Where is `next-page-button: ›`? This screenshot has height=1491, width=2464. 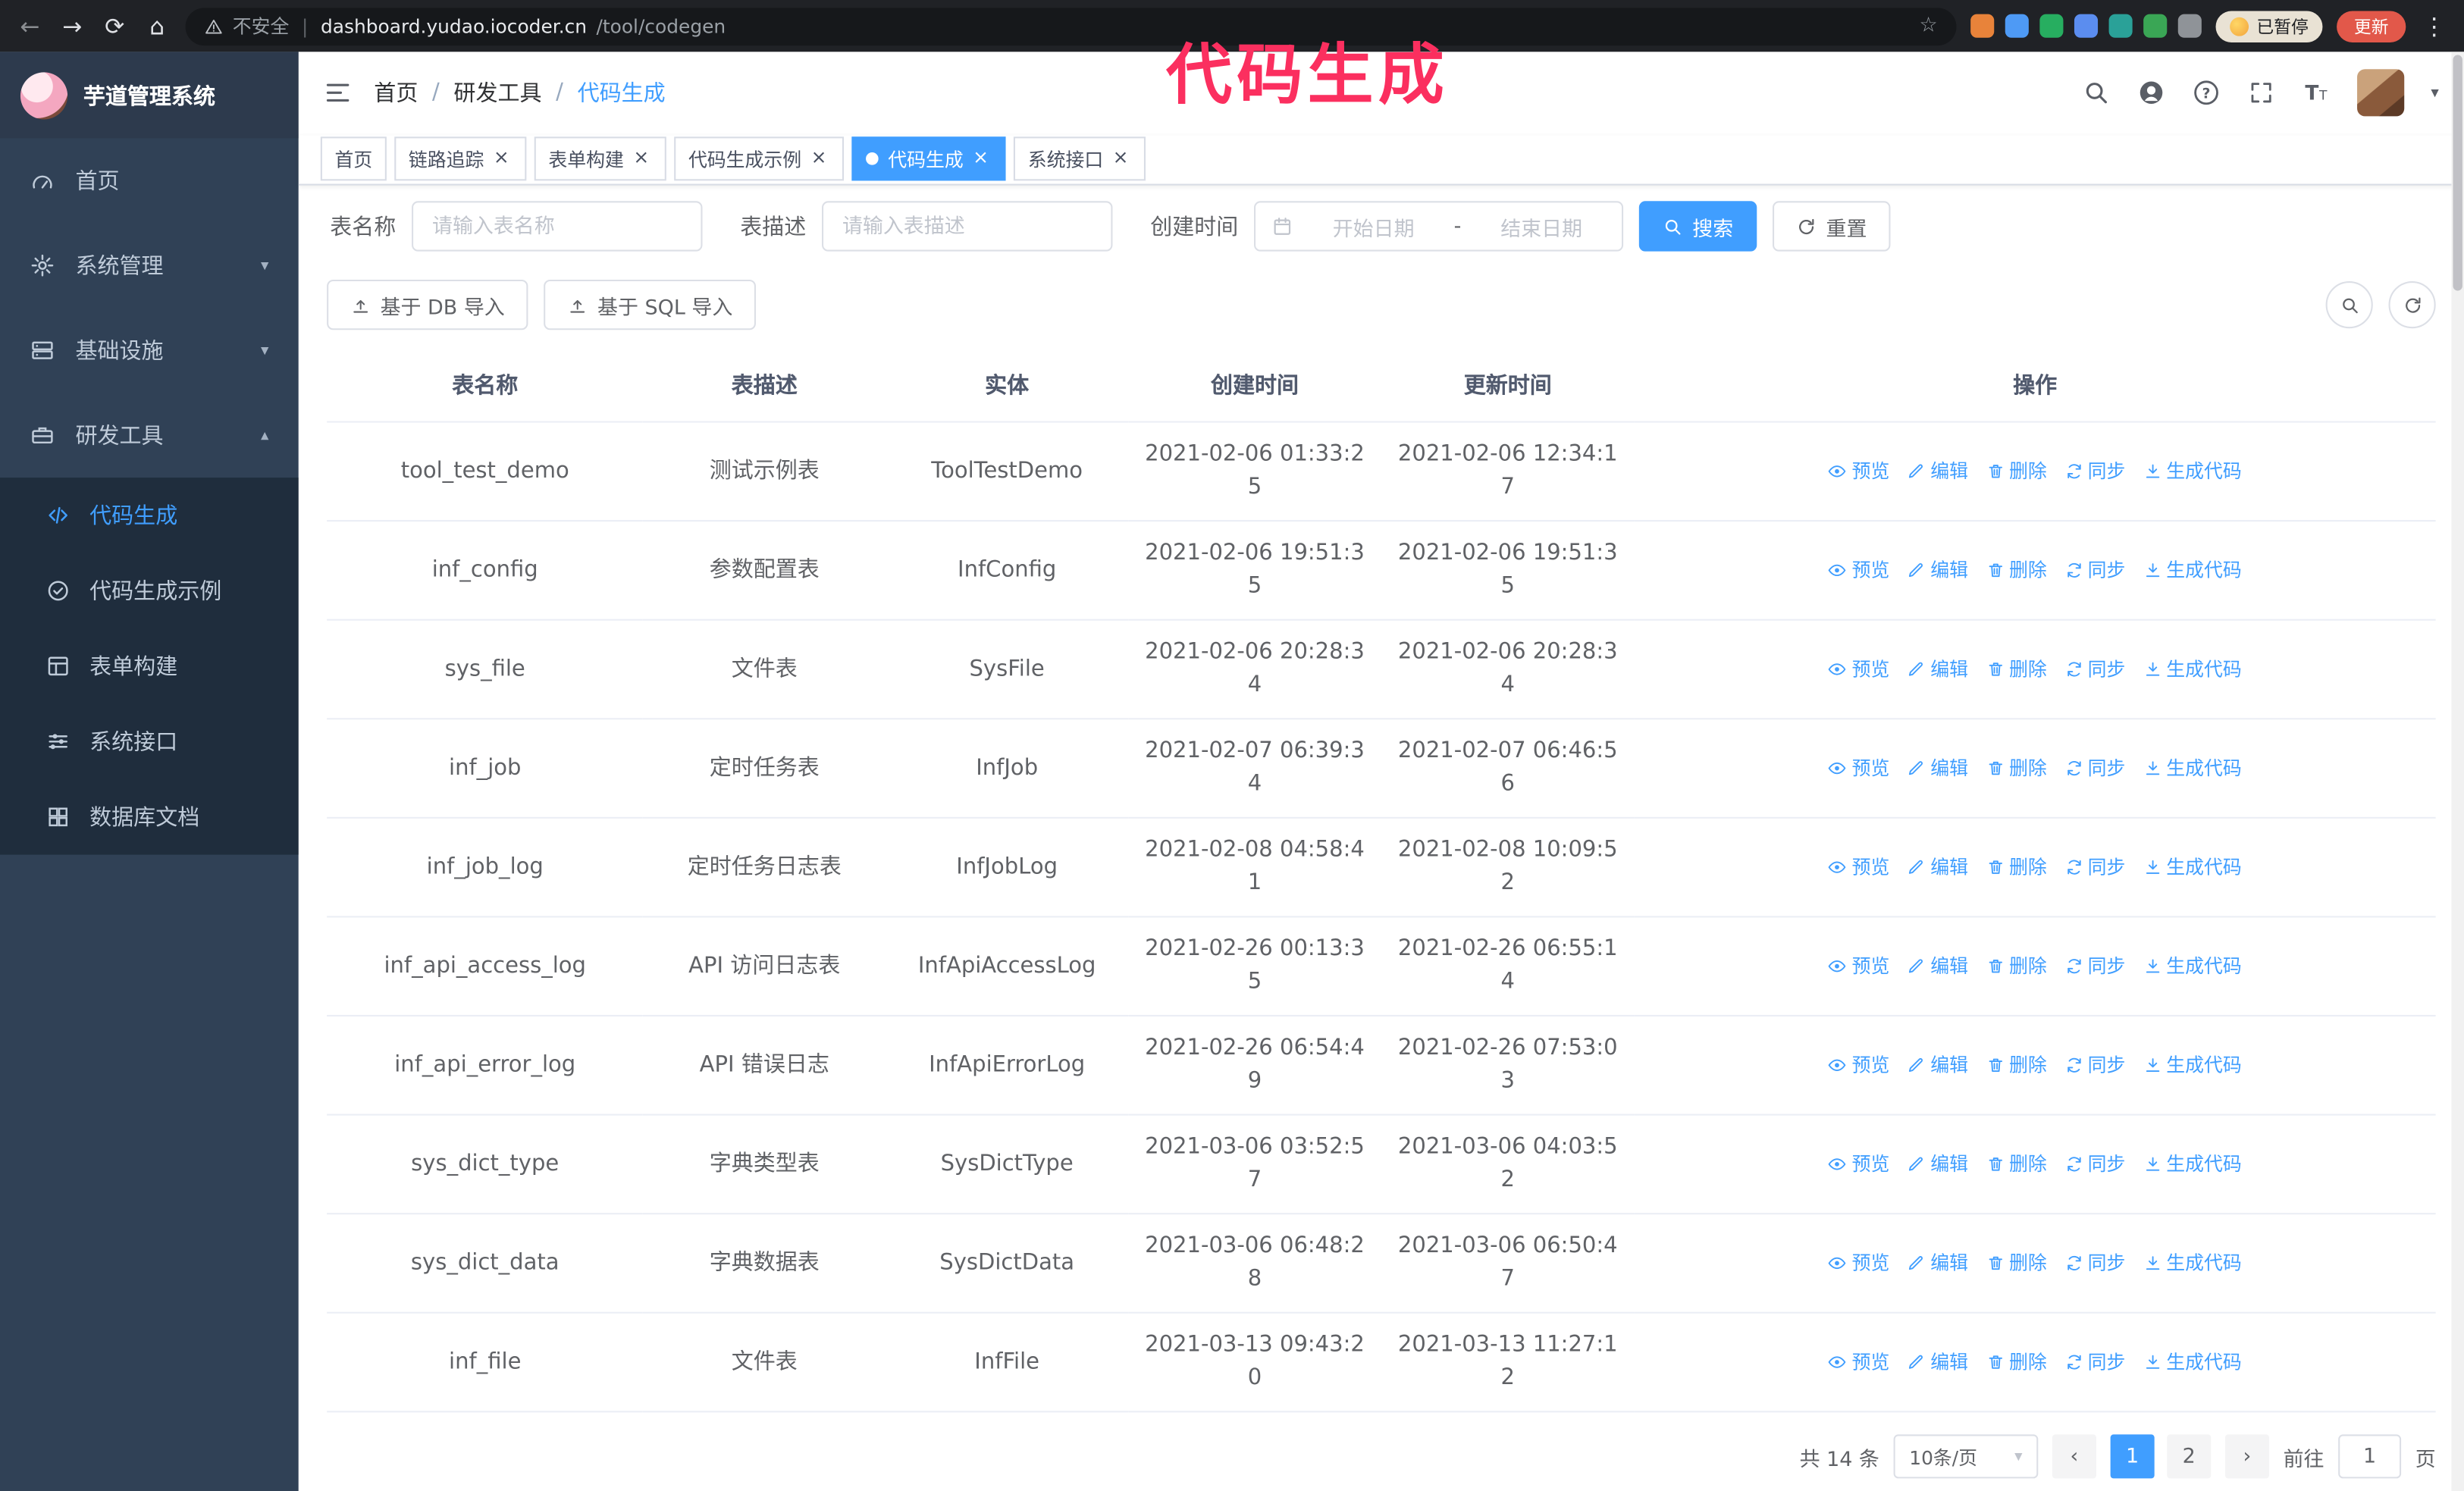 next-page-button: › is located at coordinates (2247, 1456).